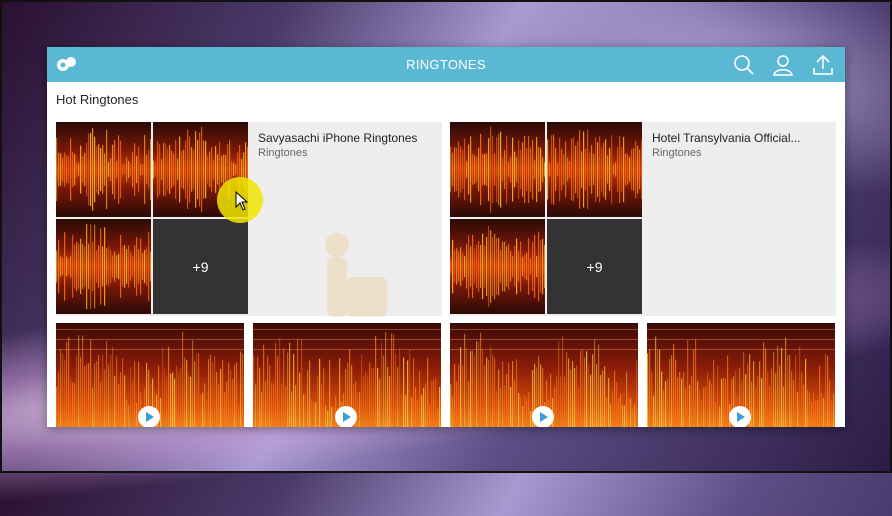 This screenshot has width=892, height=516. Describe the element at coordinates (744, 65) in the screenshot. I see `search-icon` at that location.